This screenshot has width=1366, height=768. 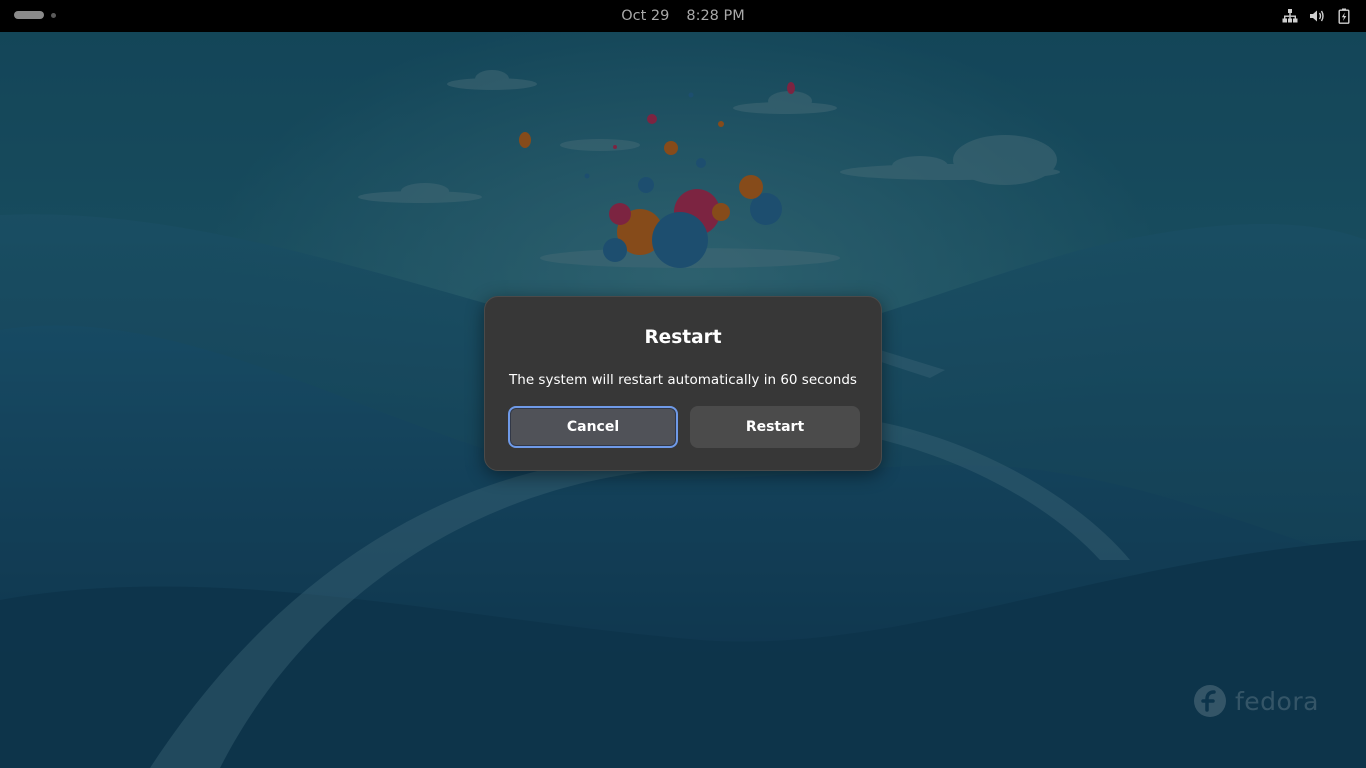 I want to click on top-bar: Oct 29 8:28 PM, so click(x=683, y=16).